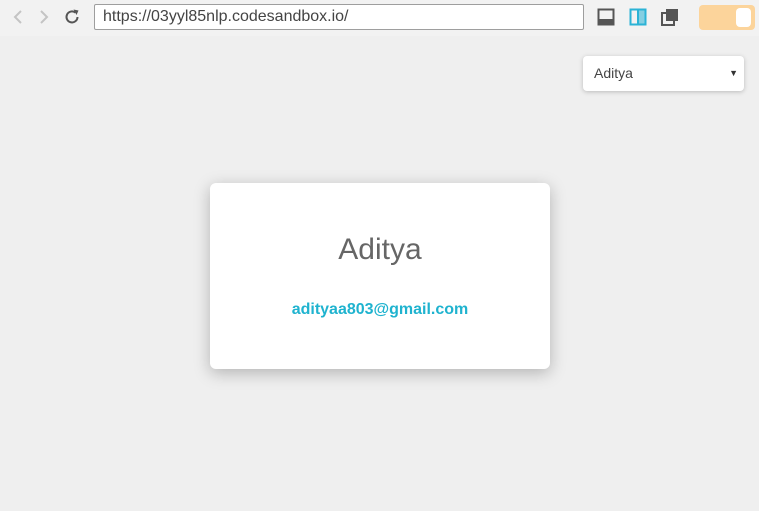 The image size is (759, 511). I want to click on back-button, so click(18, 17).